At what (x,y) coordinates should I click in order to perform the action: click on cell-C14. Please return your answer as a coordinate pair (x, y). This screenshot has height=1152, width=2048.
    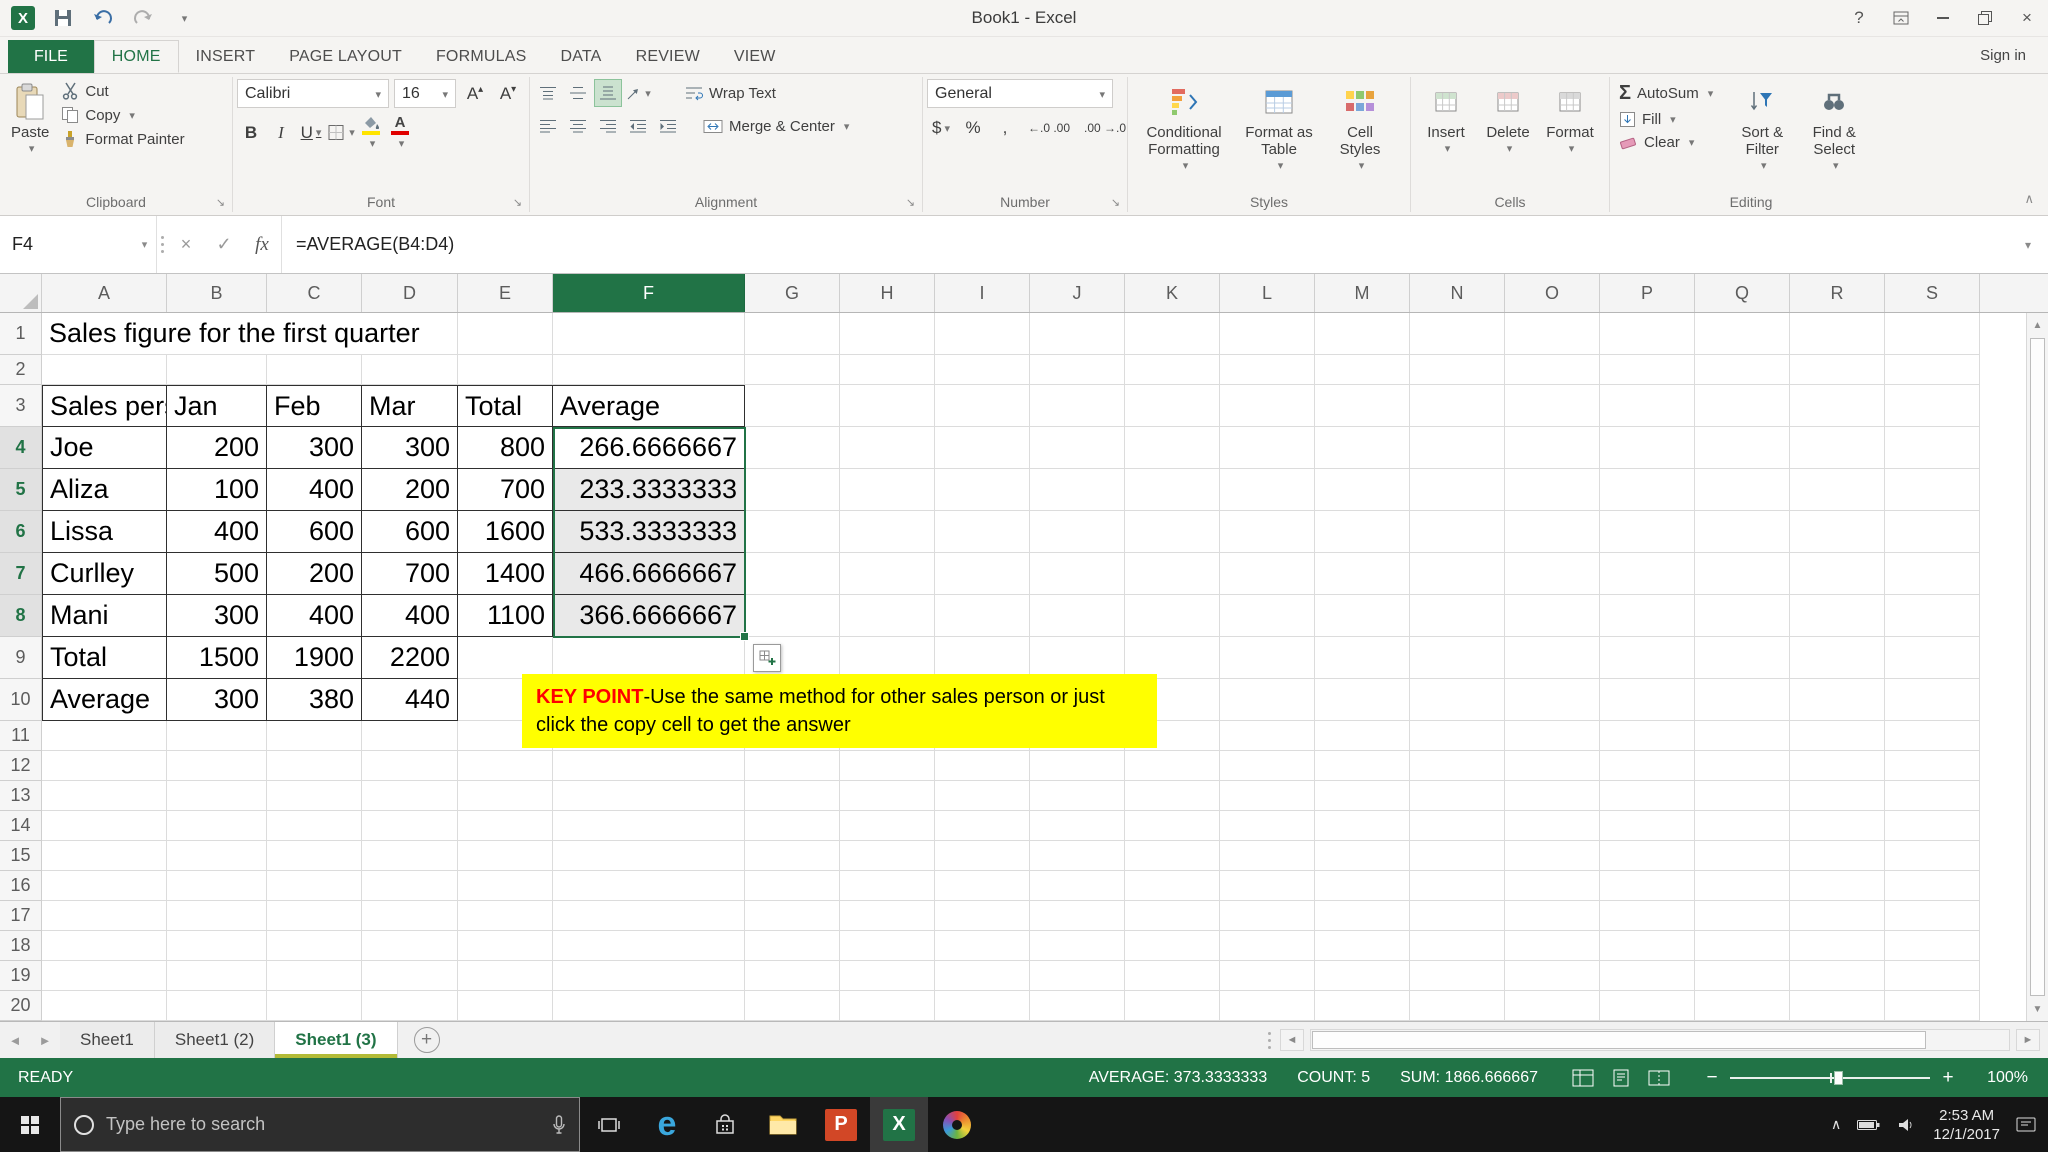
    Looking at the image, I should click on (314, 826).